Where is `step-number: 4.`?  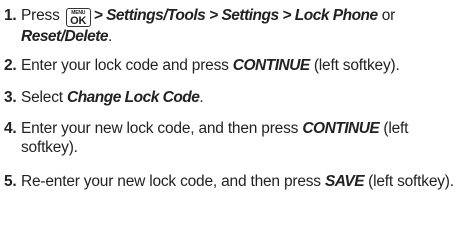 step-number: 4. is located at coordinates (10, 128).